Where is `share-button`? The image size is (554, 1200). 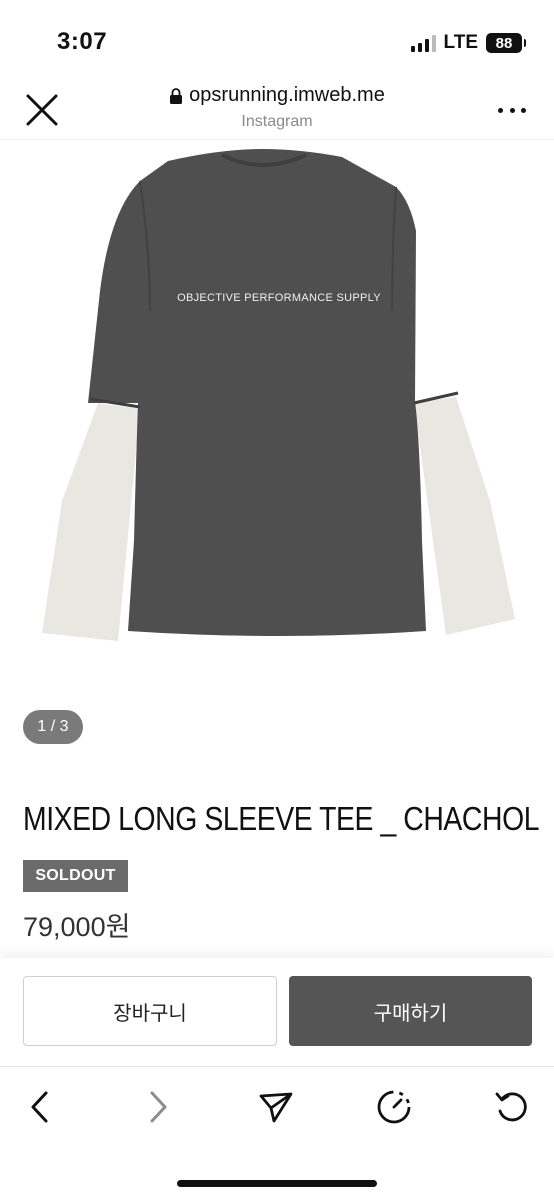 share-button is located at coordinates (276, 1107).